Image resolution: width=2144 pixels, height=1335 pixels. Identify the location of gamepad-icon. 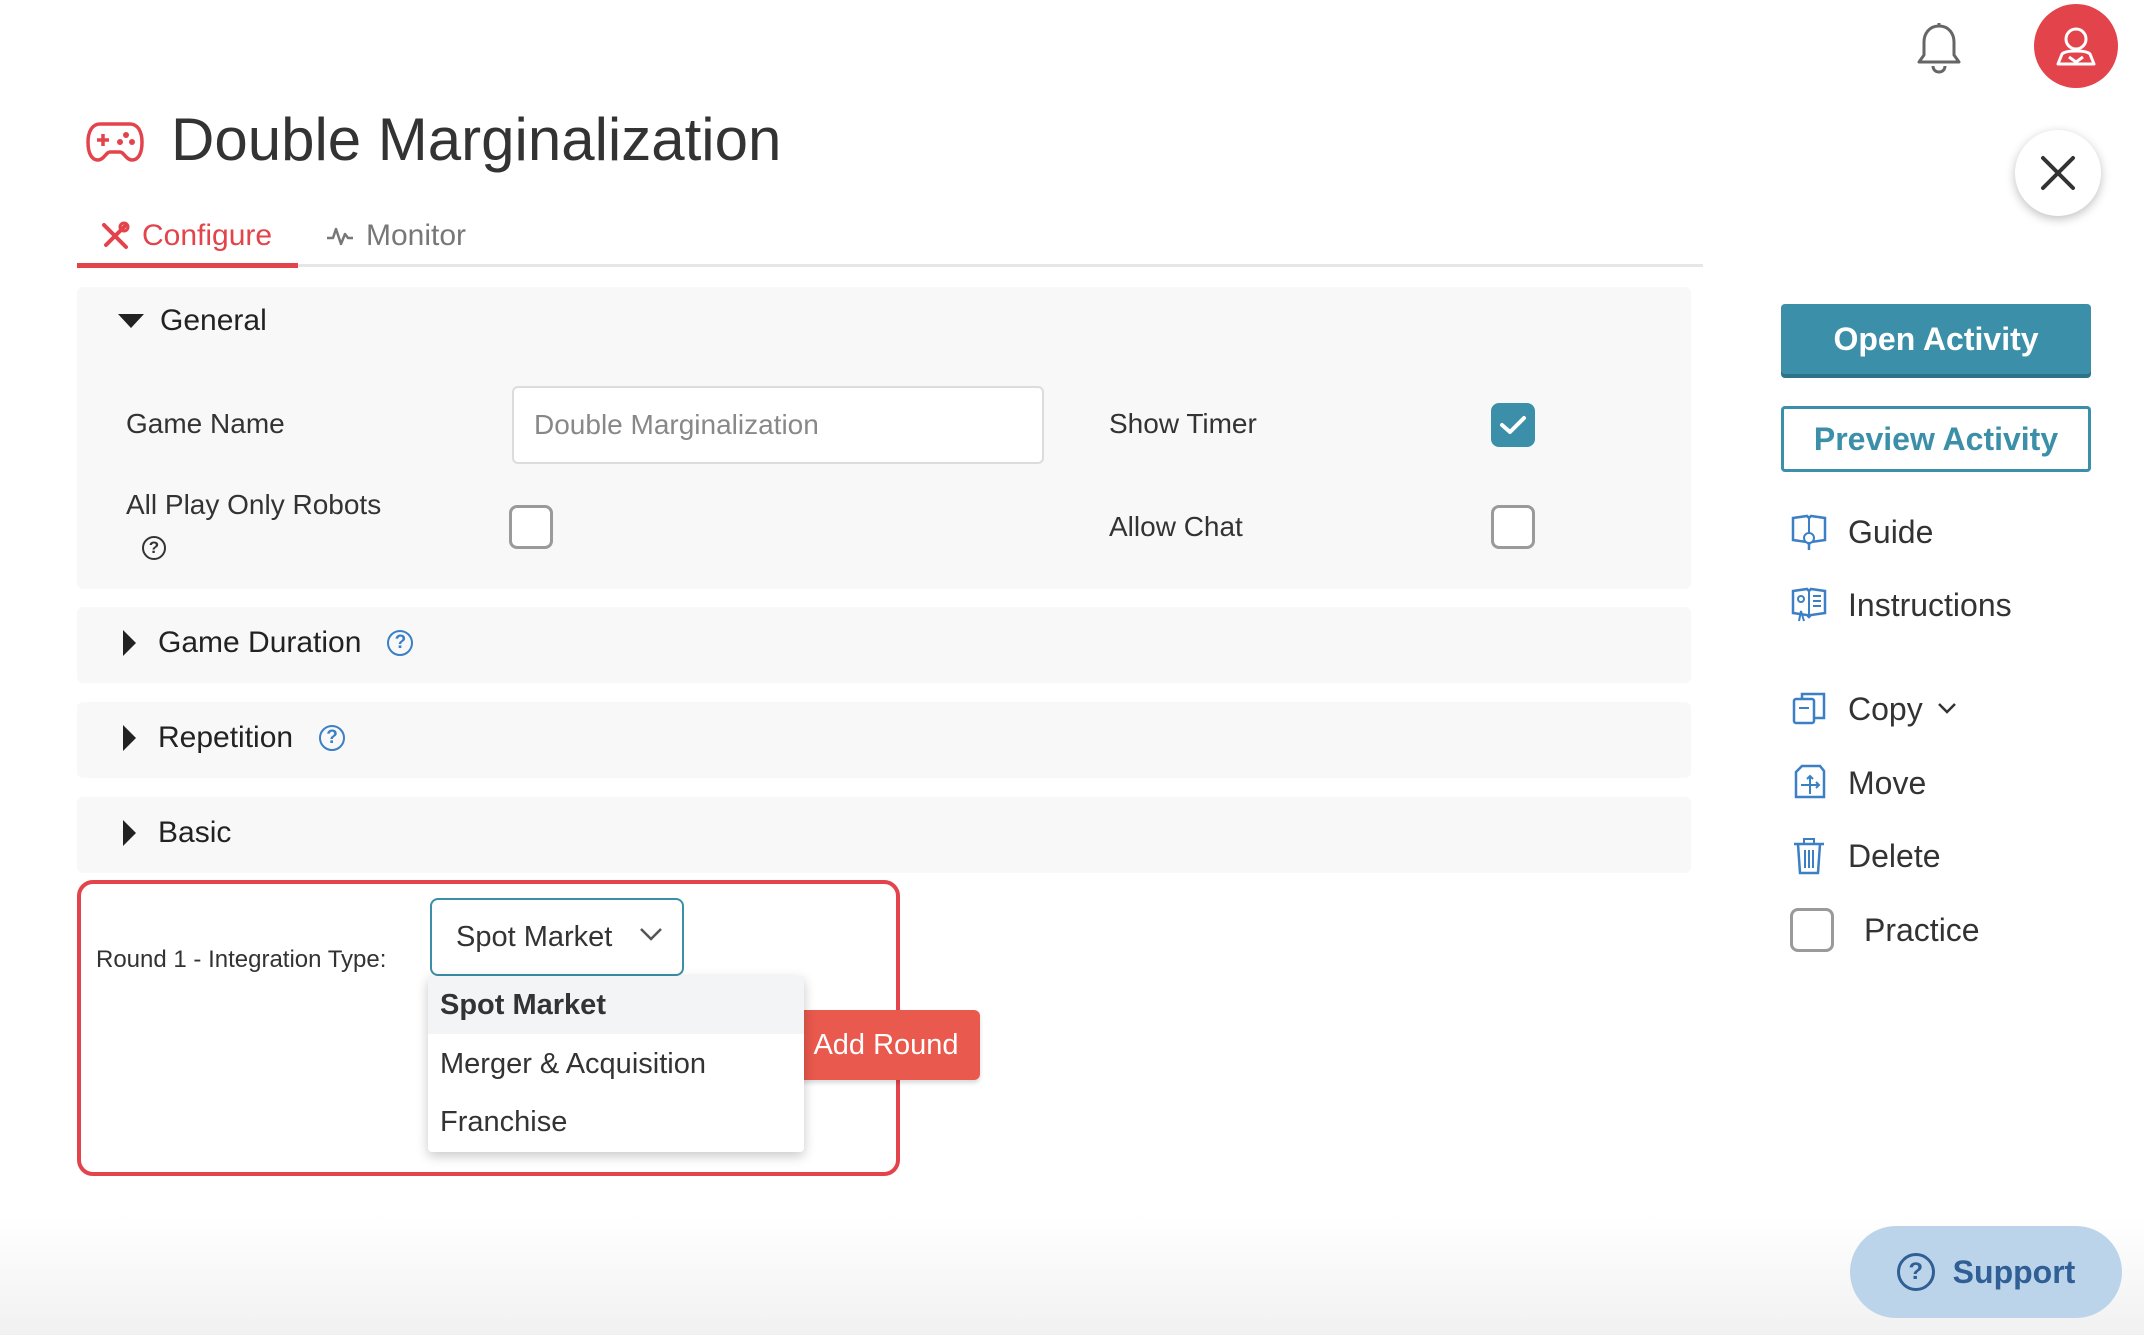
(115, 141).